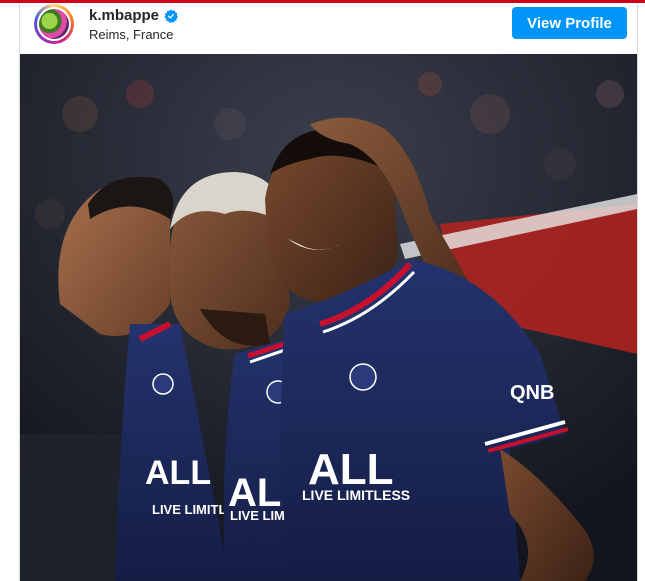 This screenshot has width=645, height=581. I want to click on username: k.mbappe, so click(124, 15).